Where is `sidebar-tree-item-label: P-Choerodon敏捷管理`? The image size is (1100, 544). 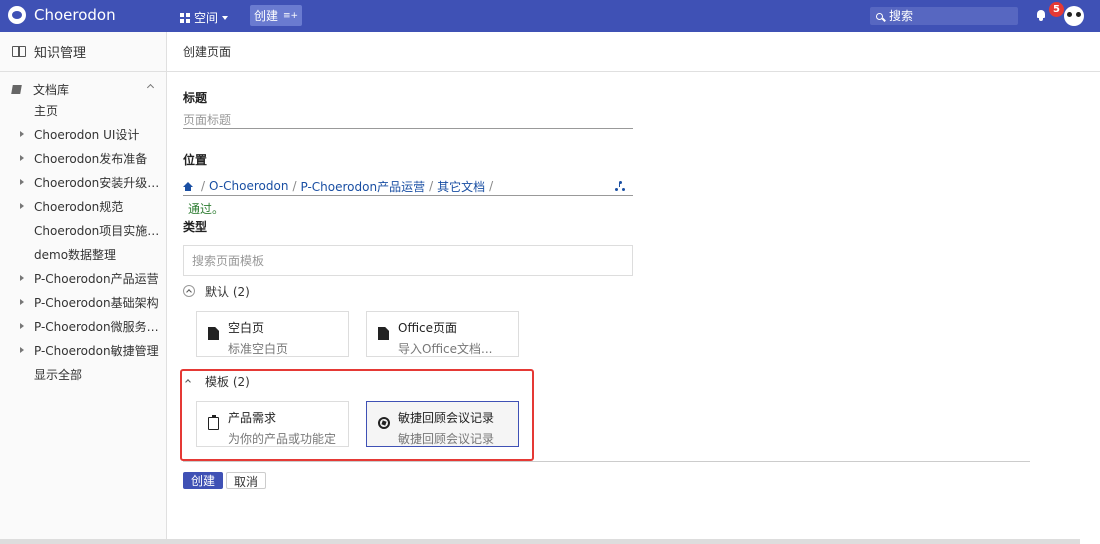
sidebar-tree-item-label: P-Choerodon敏捷管理 is located at coordinates (96, 350).